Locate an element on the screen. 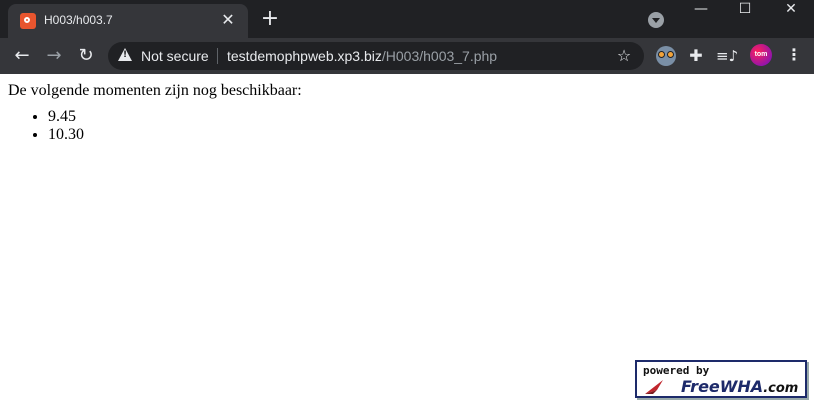 Image resolution: width=814 pixels, height=404 pixels. reload-icon: ↻ is located at coordinates (86, 56).